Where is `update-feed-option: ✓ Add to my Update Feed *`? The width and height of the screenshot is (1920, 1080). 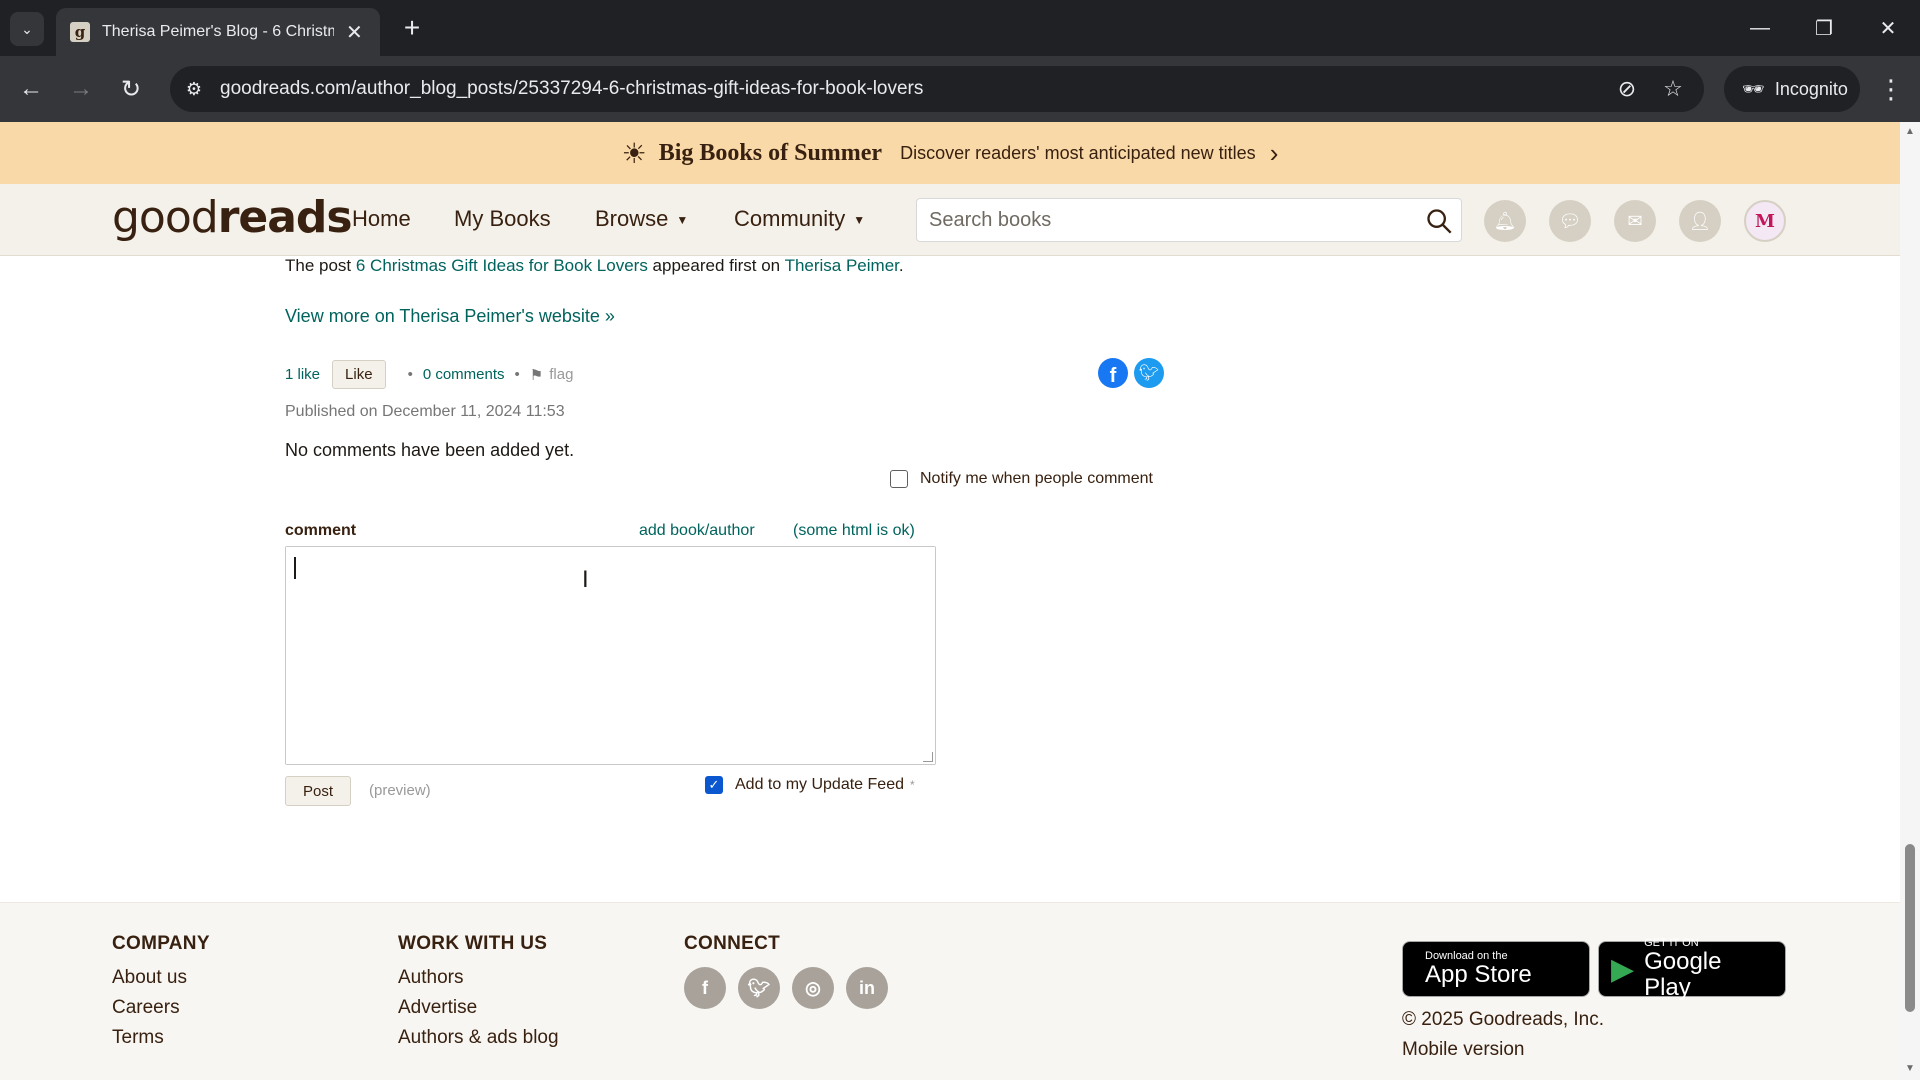 update-feed-option: ✓ Add to my Update Feed * is located at coordinates (810, 785).